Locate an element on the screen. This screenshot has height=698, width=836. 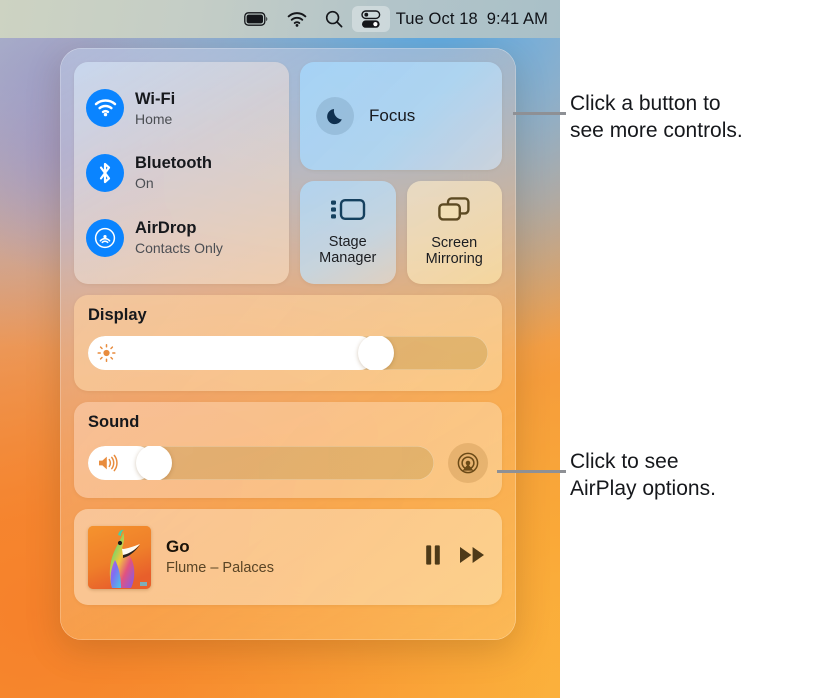
airdrop-label: AirDrop is located at coordinates (166, 227).